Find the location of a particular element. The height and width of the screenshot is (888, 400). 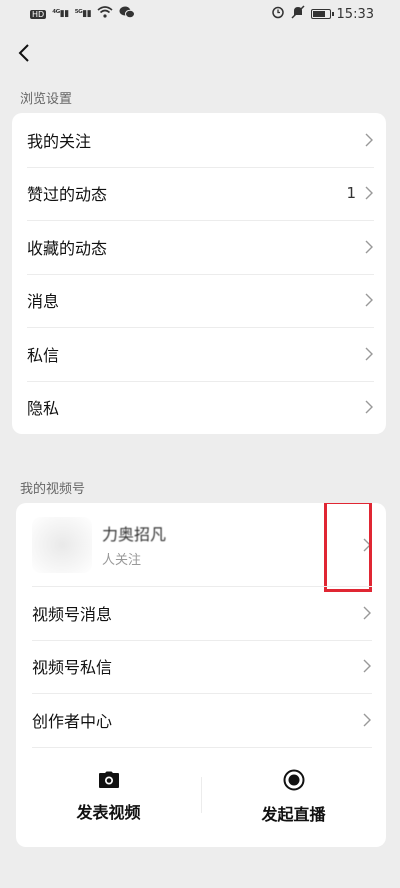

section-title-channels: 我的视频号 is located at coordinates (53, 489).